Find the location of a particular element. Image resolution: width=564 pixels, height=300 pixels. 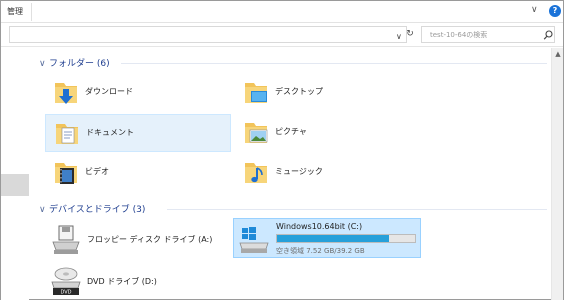

drive-label: Windows10.64bit (C:) is located at coordinates (319, 226).